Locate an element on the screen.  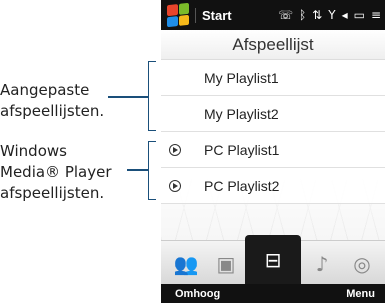
status-icons: ☏ ᛒ ⇅ Y ◂ ▭ ≡ is located at coordinates (329, 15).